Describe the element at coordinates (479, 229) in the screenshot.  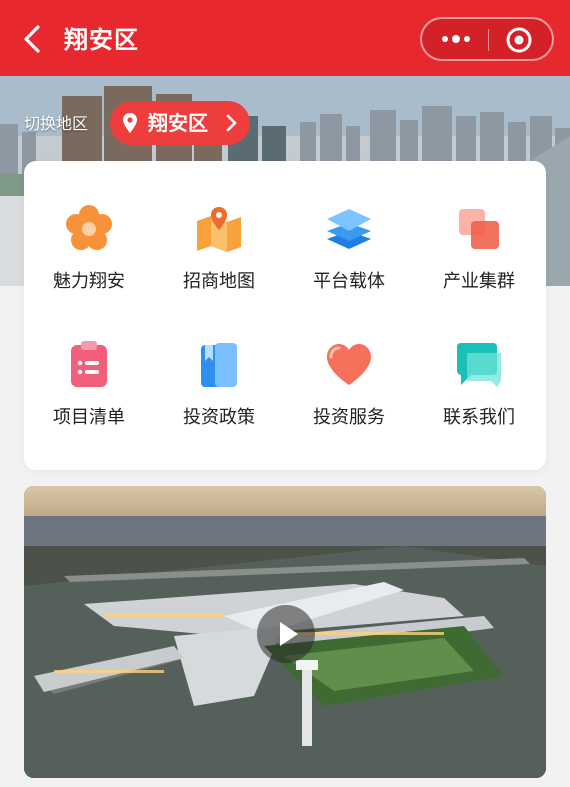
I see `cluster-icon` at that location.